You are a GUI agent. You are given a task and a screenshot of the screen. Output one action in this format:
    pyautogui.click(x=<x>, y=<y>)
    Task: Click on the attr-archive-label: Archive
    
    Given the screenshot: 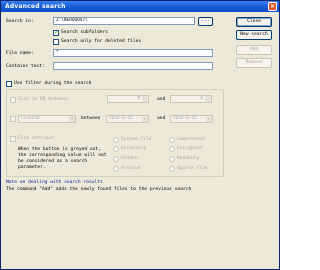 What is the action you would take?
    pyautogui.click(x=131, y=168)
    